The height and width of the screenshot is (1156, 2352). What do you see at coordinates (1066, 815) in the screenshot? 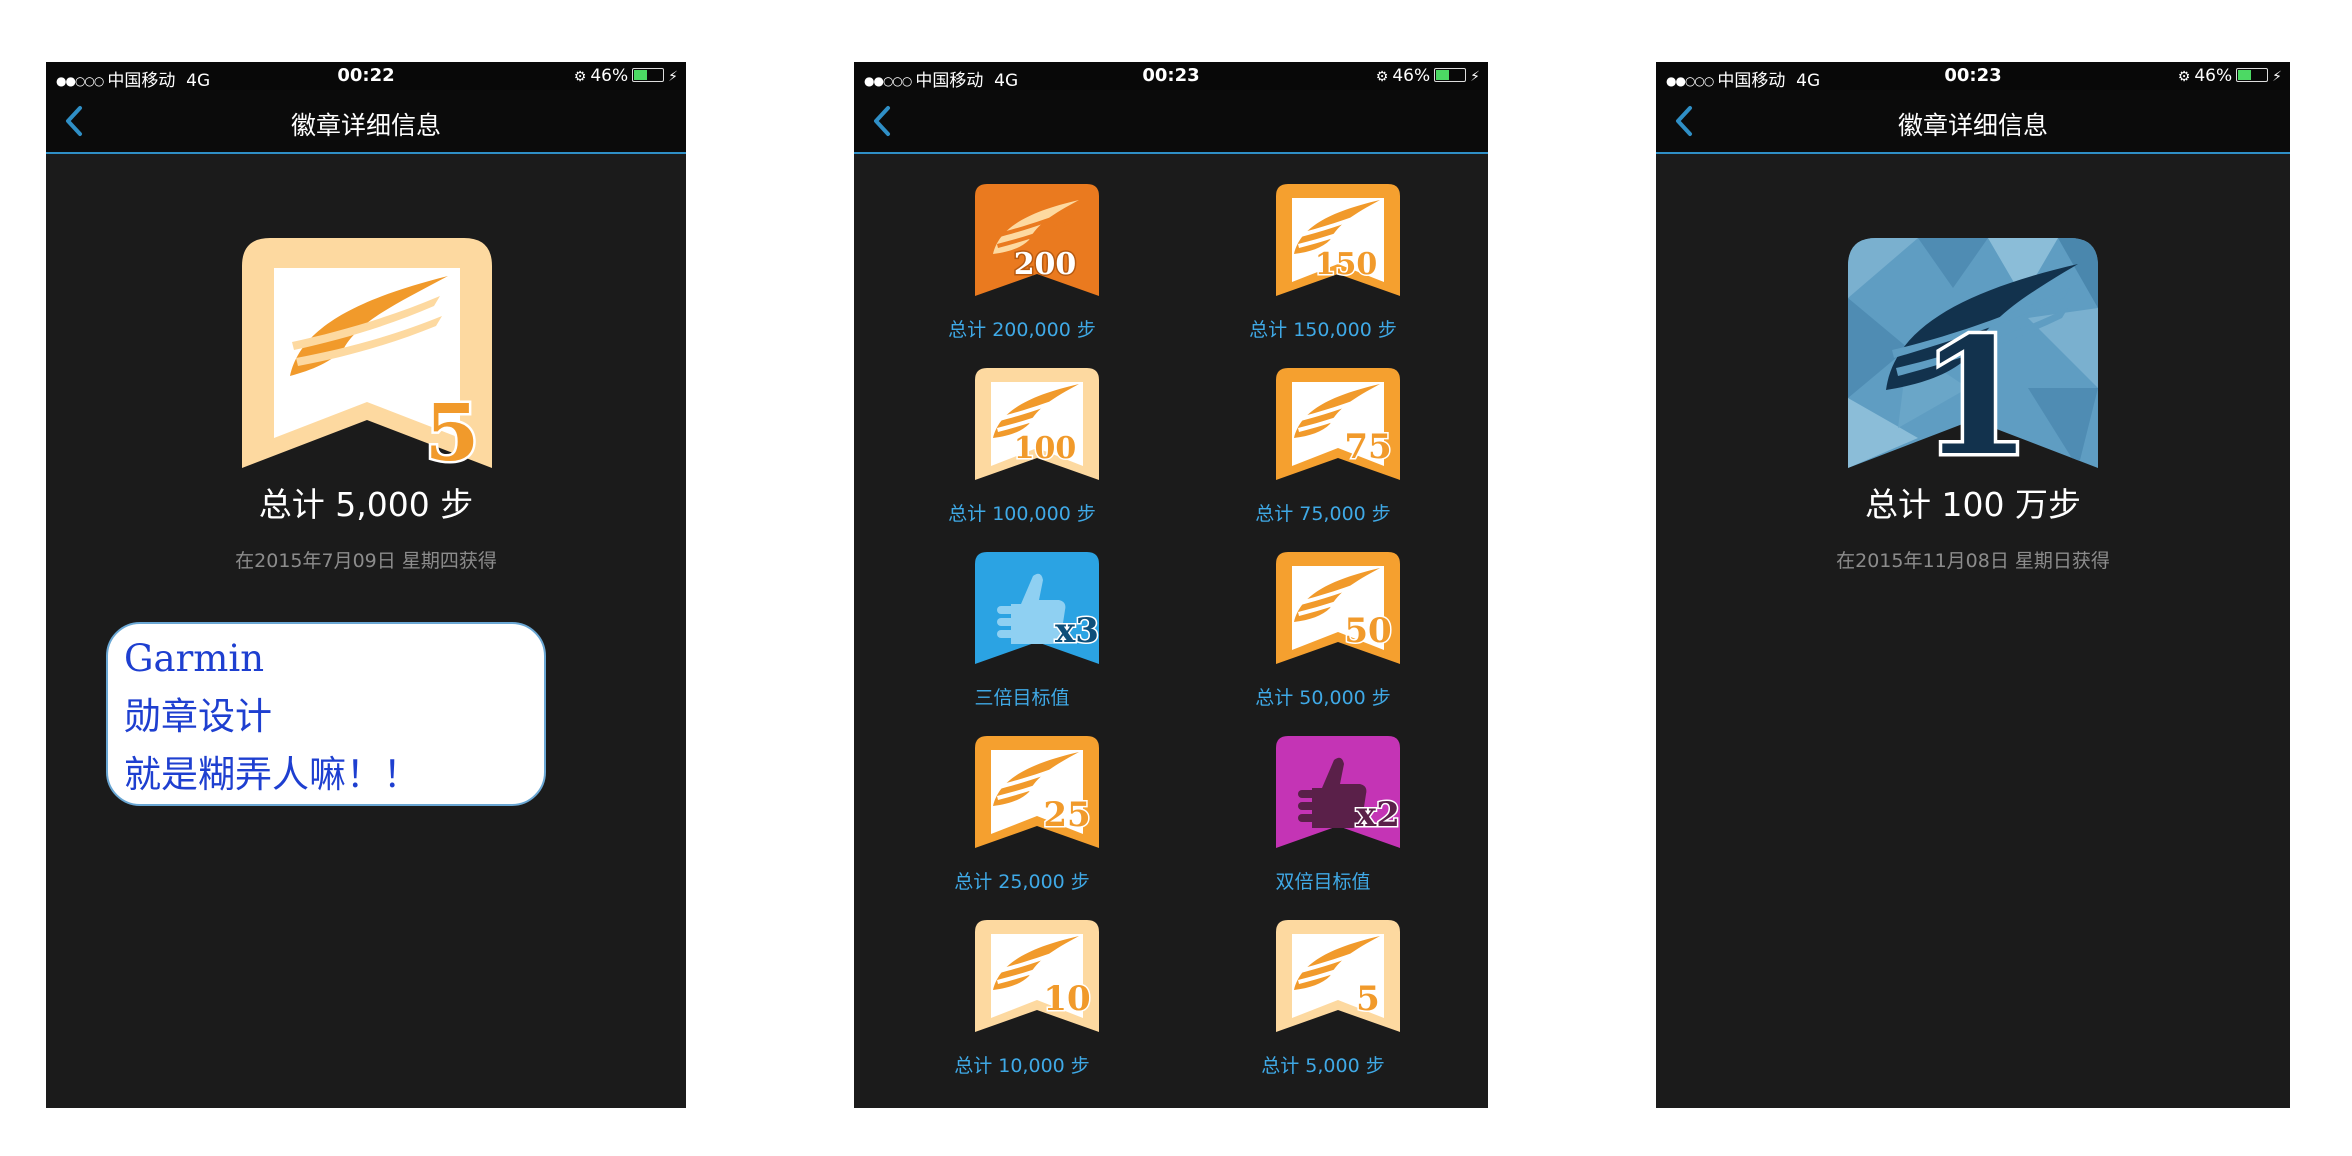
I see `badge-number: 25` at bounding box center [1066, 815].